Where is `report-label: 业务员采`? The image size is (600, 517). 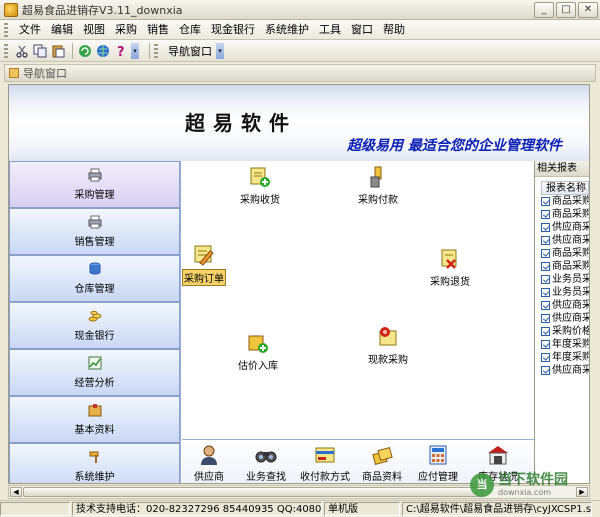 report-label: 业务员采 is located at coordinates (571, 279).